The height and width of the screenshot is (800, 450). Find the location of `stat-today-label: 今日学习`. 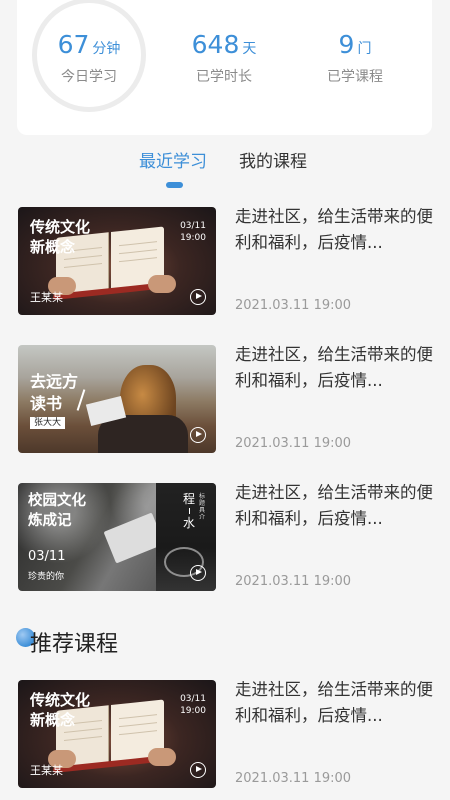

stat-today-label: 今日学习 is located at coordinates (89, 77).